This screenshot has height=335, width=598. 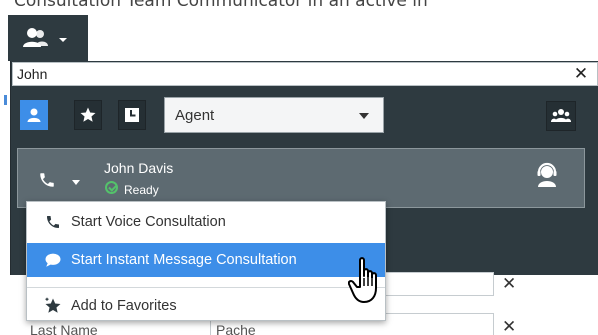 I want to click on person-icon, so click(x=34, y=115).